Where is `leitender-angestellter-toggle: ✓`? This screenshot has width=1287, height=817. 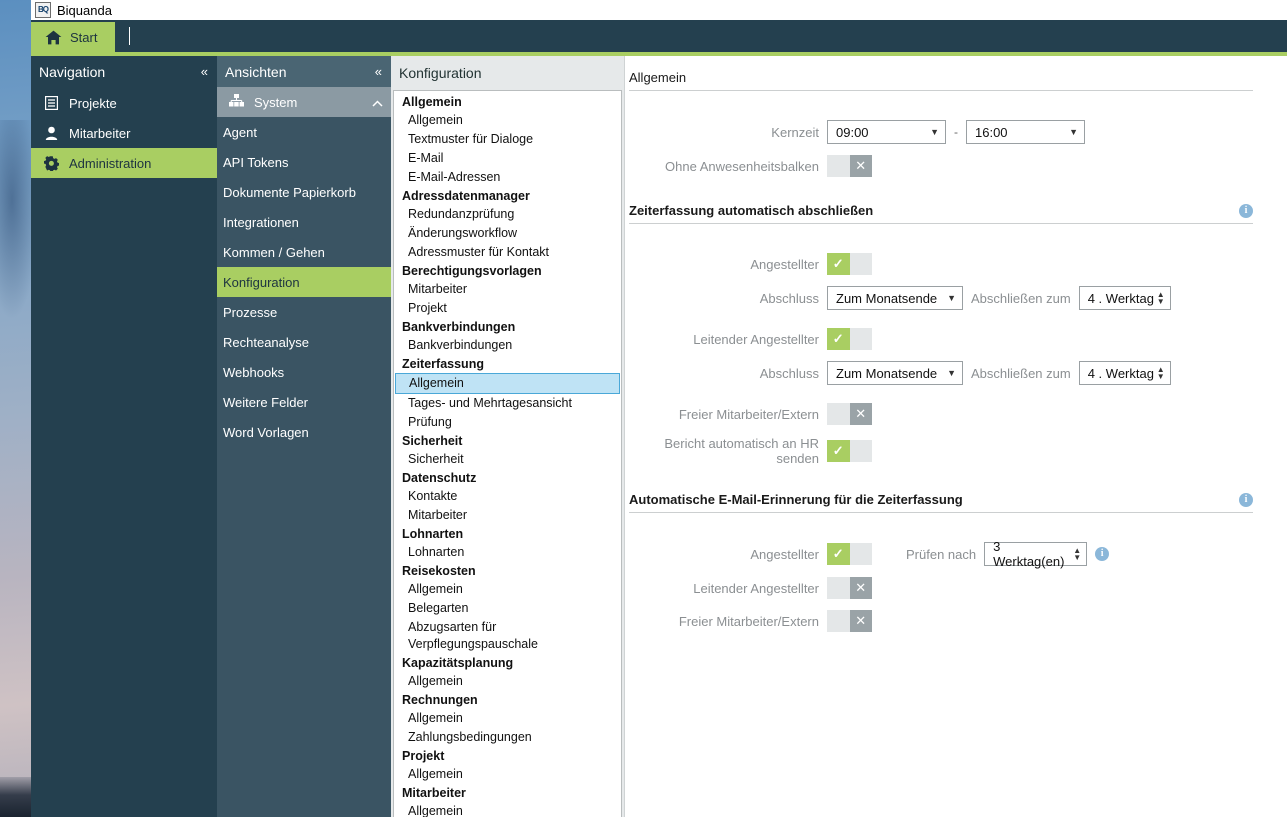 leitender-angestellter-toggle: ✓ is located at coordinates (849, 339).